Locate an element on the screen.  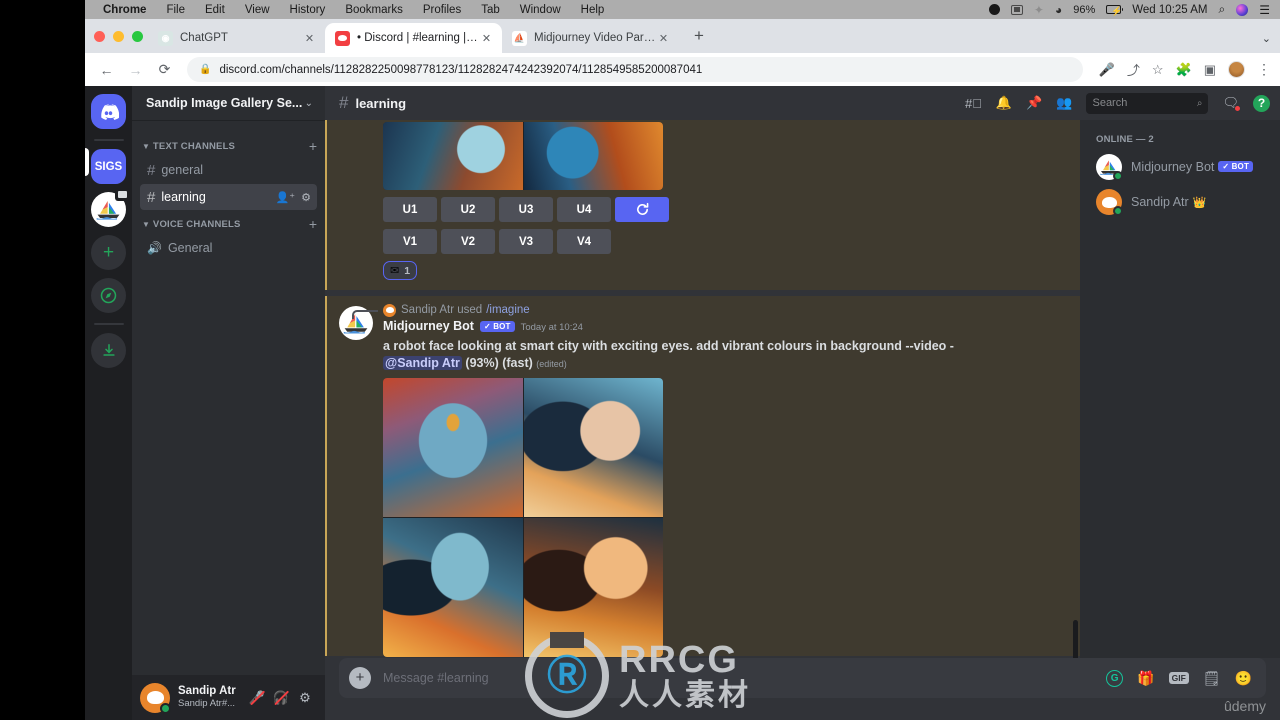
u3-button: U3 is located at coordinates (526, 209).